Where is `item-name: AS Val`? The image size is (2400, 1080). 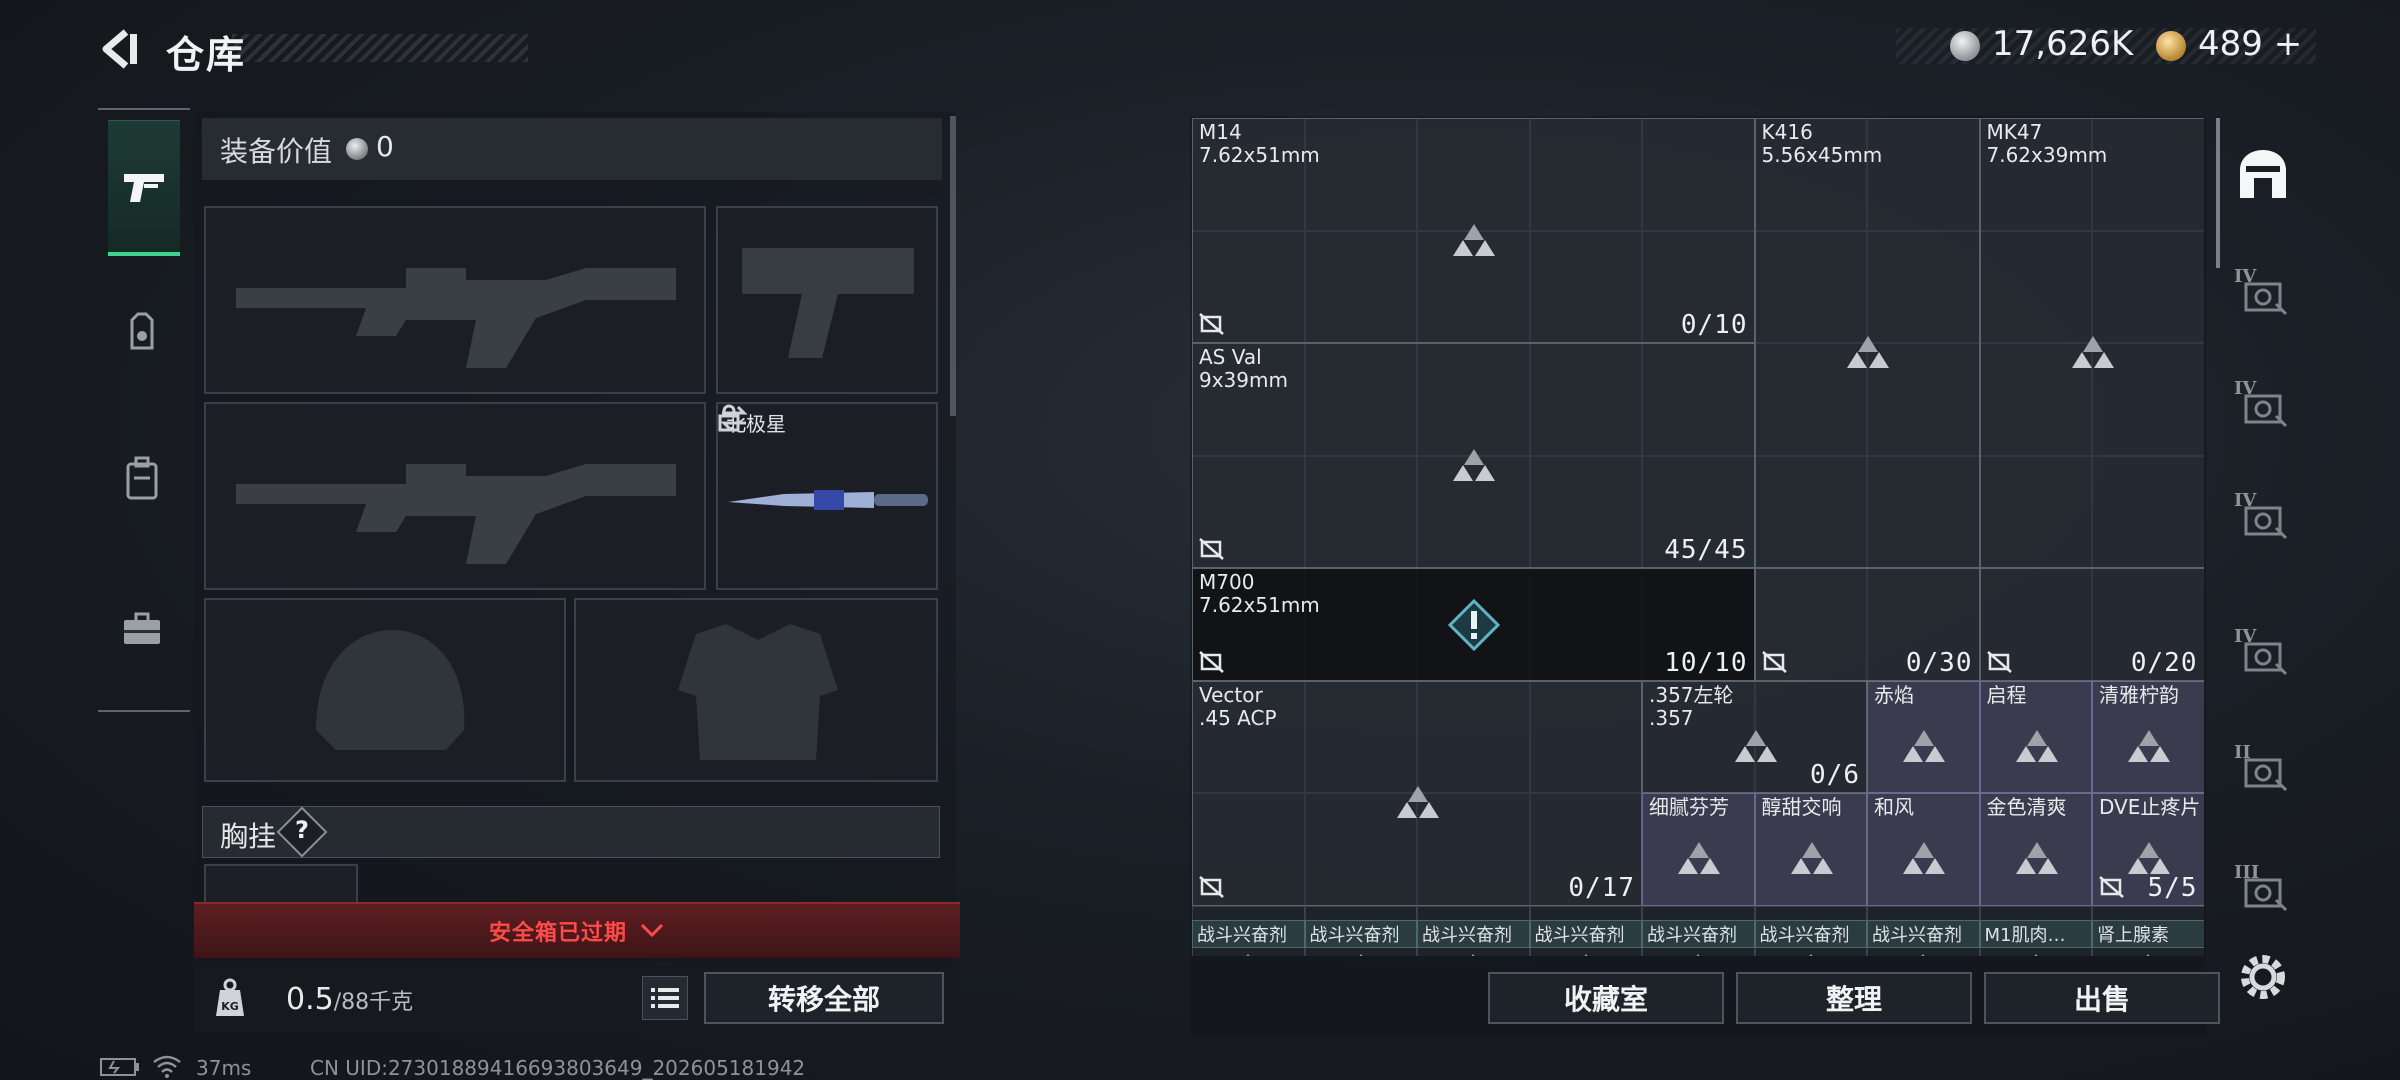
item-name: AS Val is located at coordinates (1230, 357).